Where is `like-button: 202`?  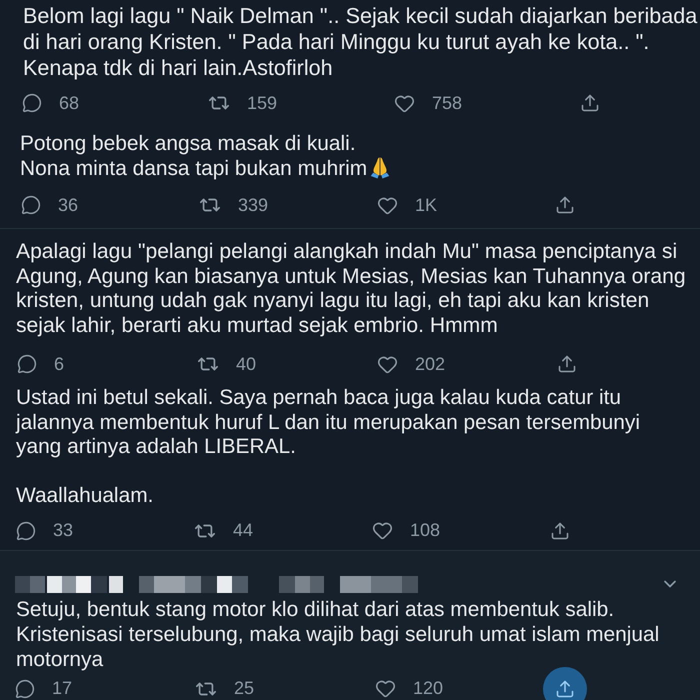
like-button: 202 is located at coordinates (411, 364).